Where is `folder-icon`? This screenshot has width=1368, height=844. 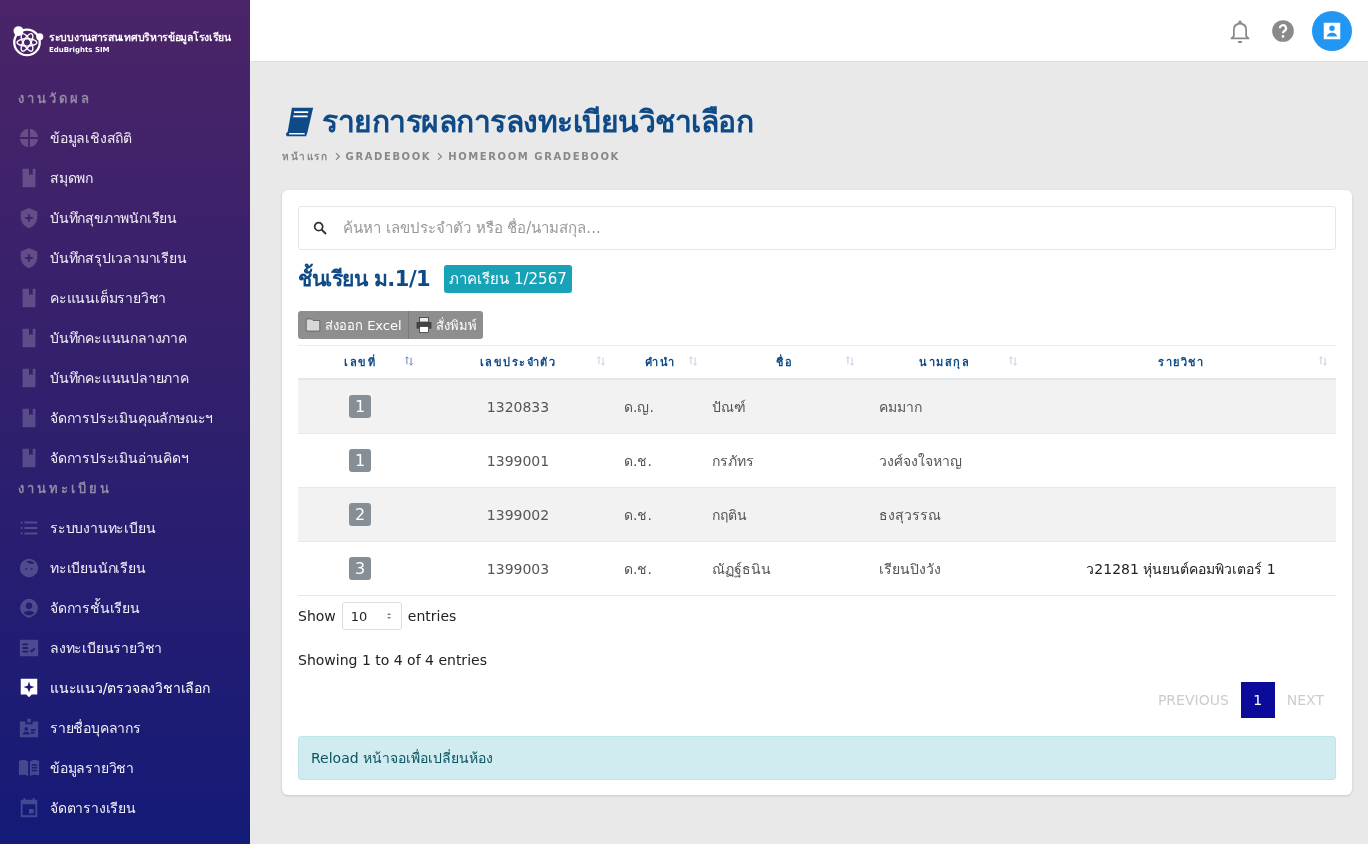
folder-icon is located at coordinates (313, 325).